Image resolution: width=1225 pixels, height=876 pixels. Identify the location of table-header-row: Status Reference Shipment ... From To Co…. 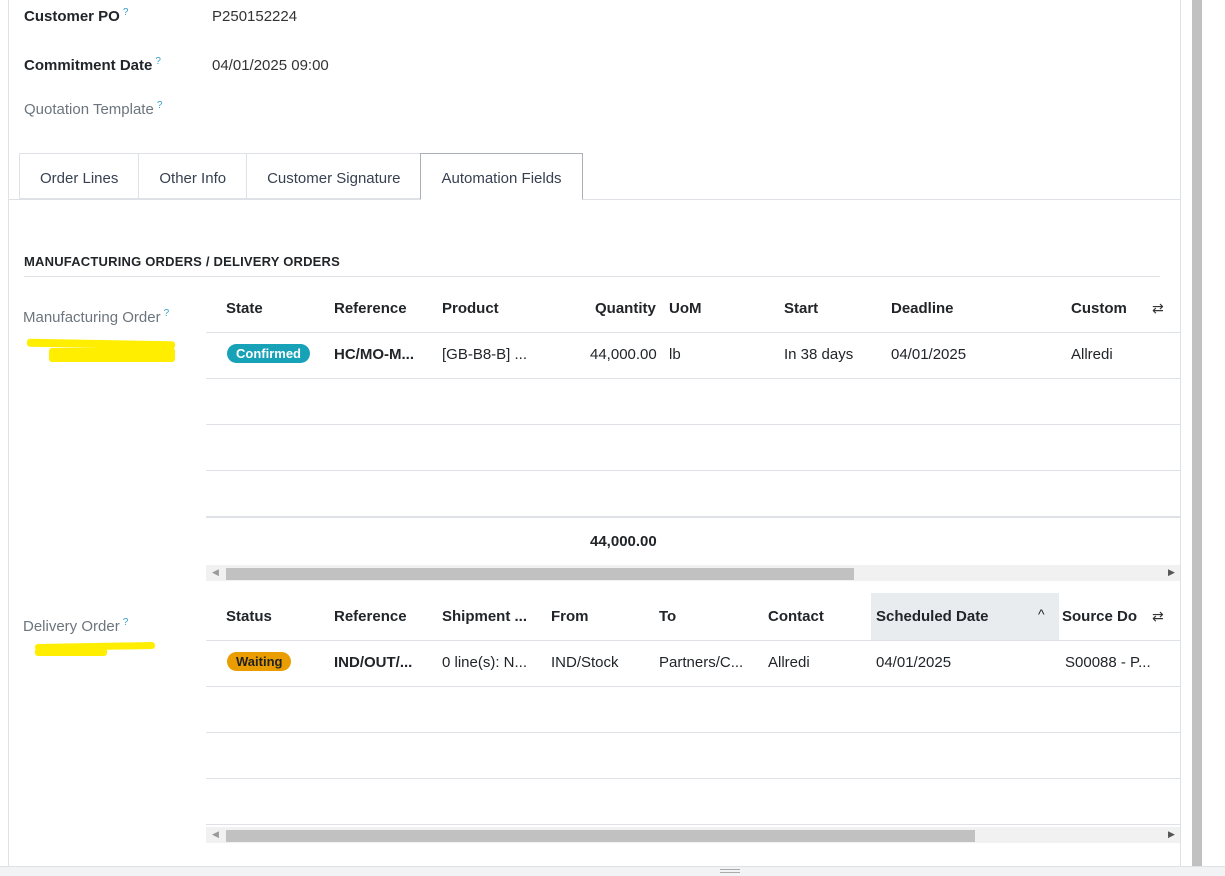
(693, 617).